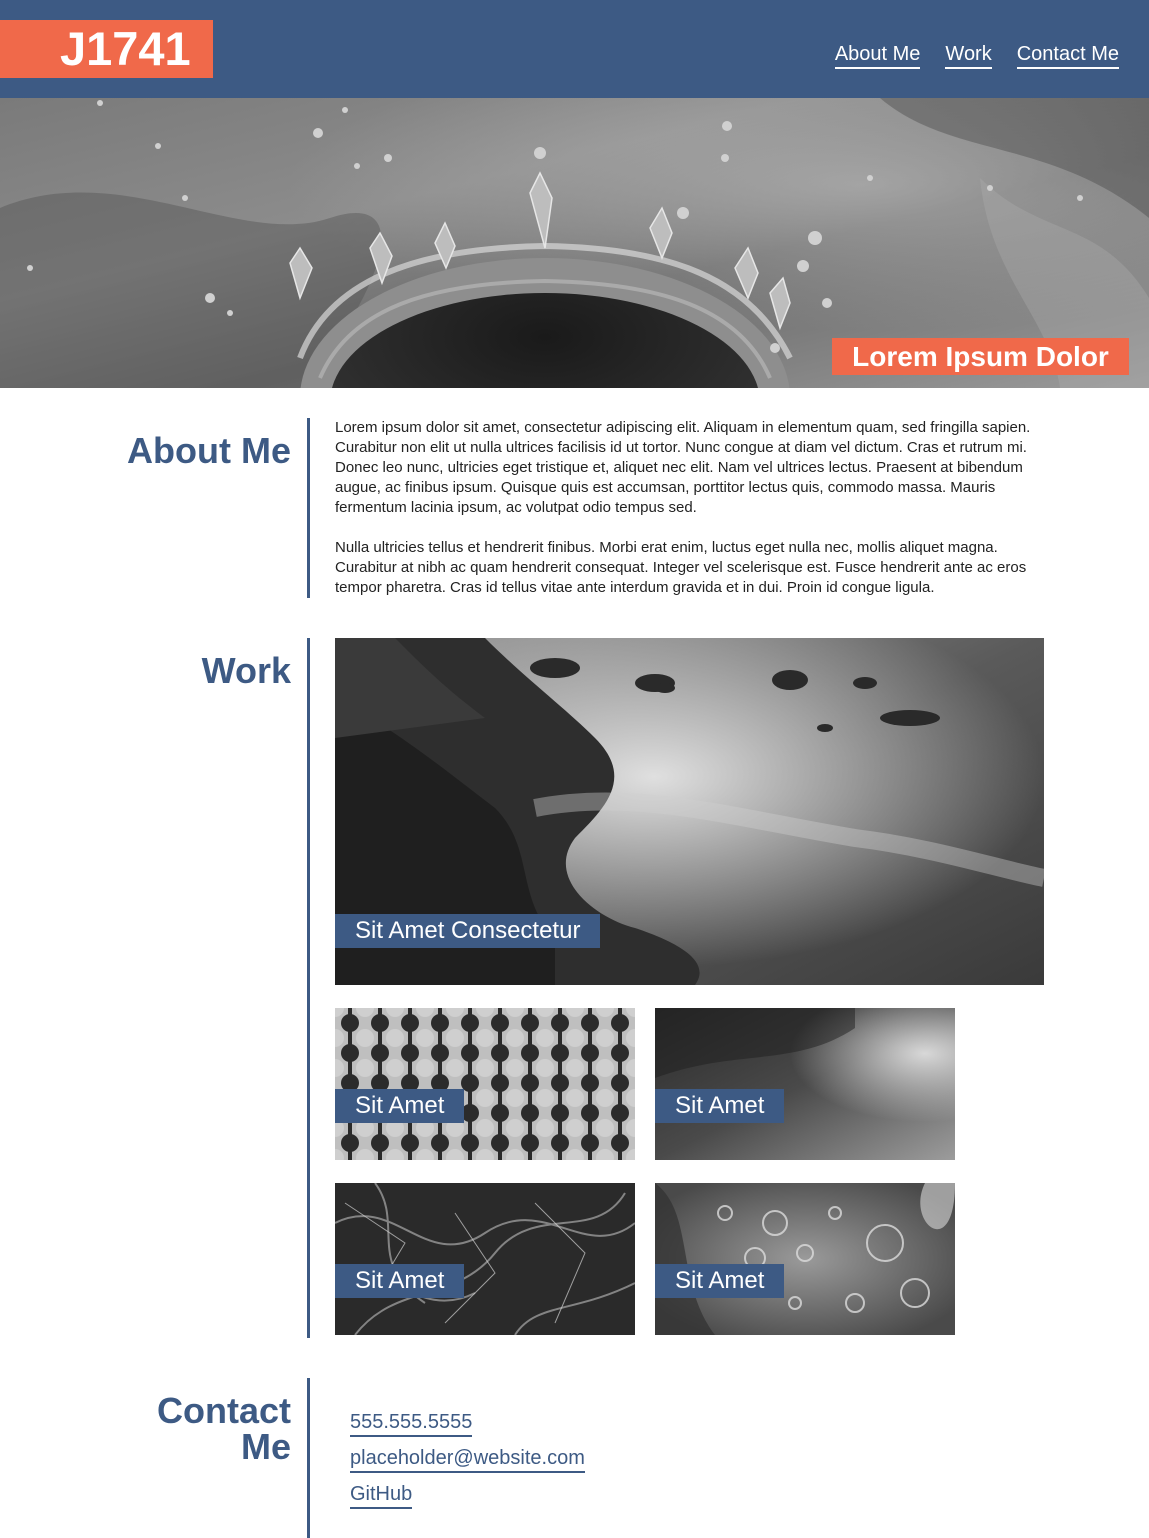  I want to click on hero-badge: Lorem Ipsum Dolor, so click(980, 356).